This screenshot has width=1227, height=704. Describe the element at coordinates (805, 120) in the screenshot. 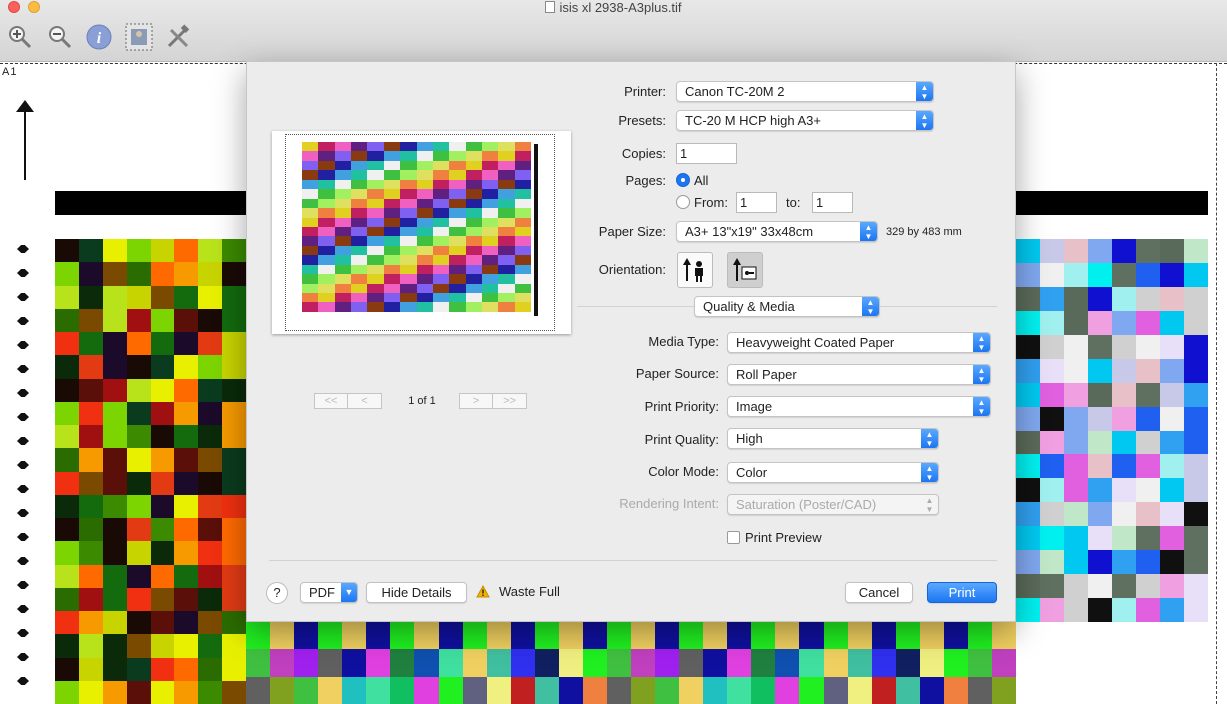

I see `presets-select: TC-20 M HCP high A3+ ▲ ▼` at that location.